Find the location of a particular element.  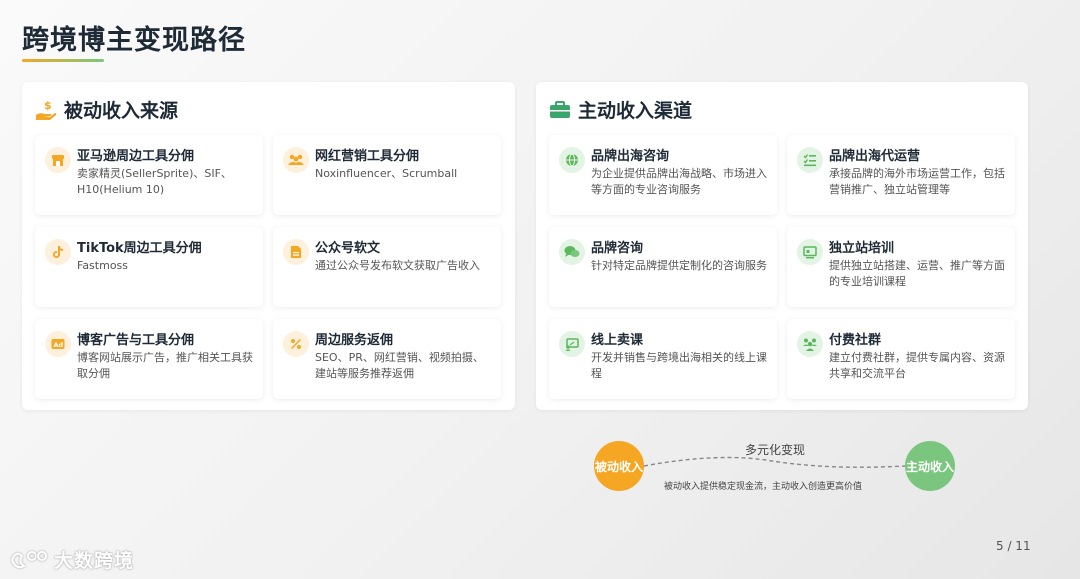

brand-logo: 大数跨境 is located at coordinates (72, 559).